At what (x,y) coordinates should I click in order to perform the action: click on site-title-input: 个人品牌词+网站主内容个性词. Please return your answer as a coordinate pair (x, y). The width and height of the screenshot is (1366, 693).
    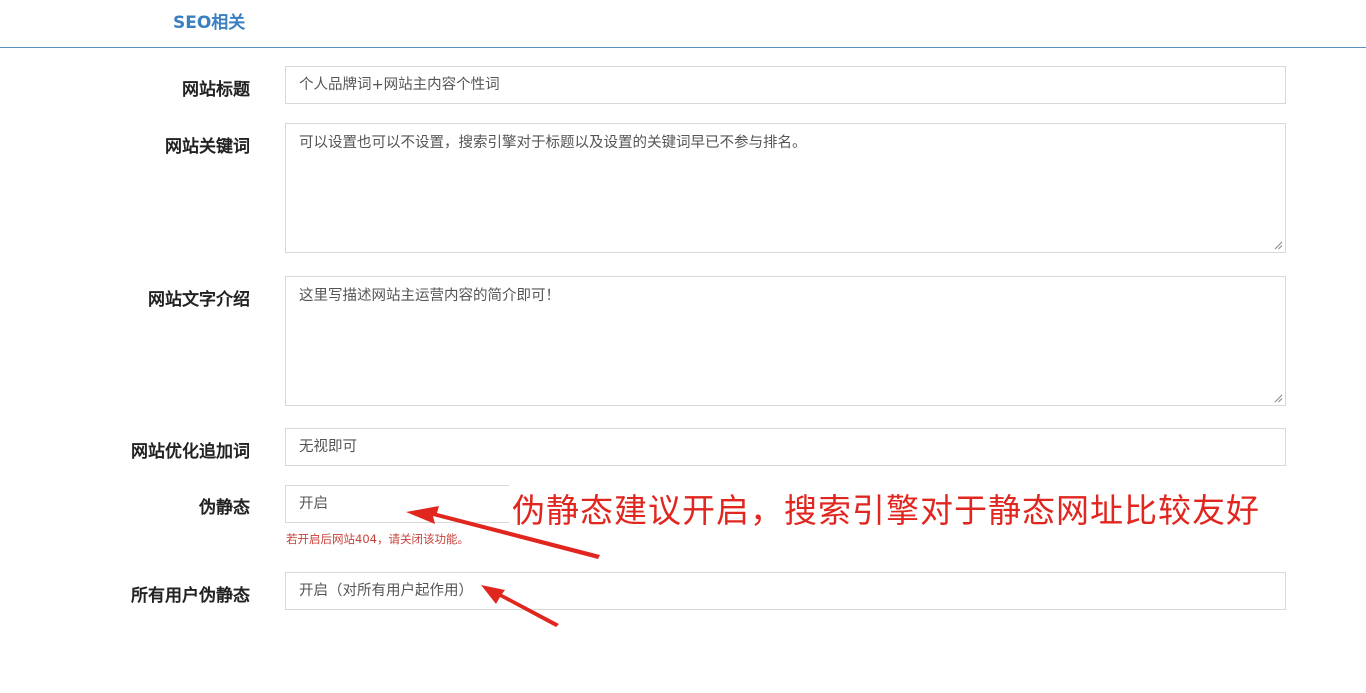
    Looking at the image, I should click on (785, 85).